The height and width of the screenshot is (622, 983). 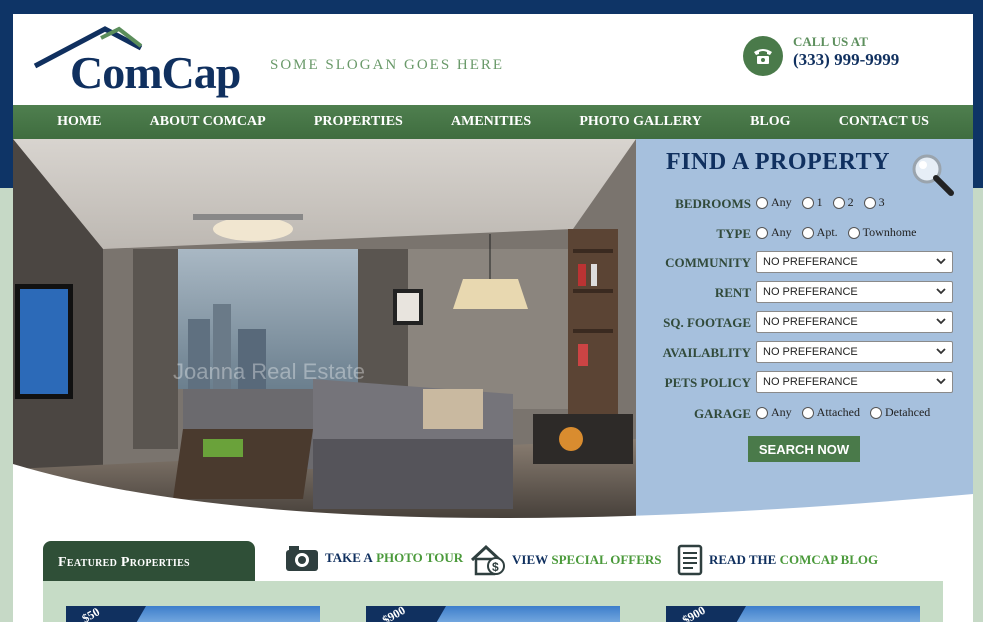 I want to click on pets-label: PETS POLICY, so click(x=707, y=382).